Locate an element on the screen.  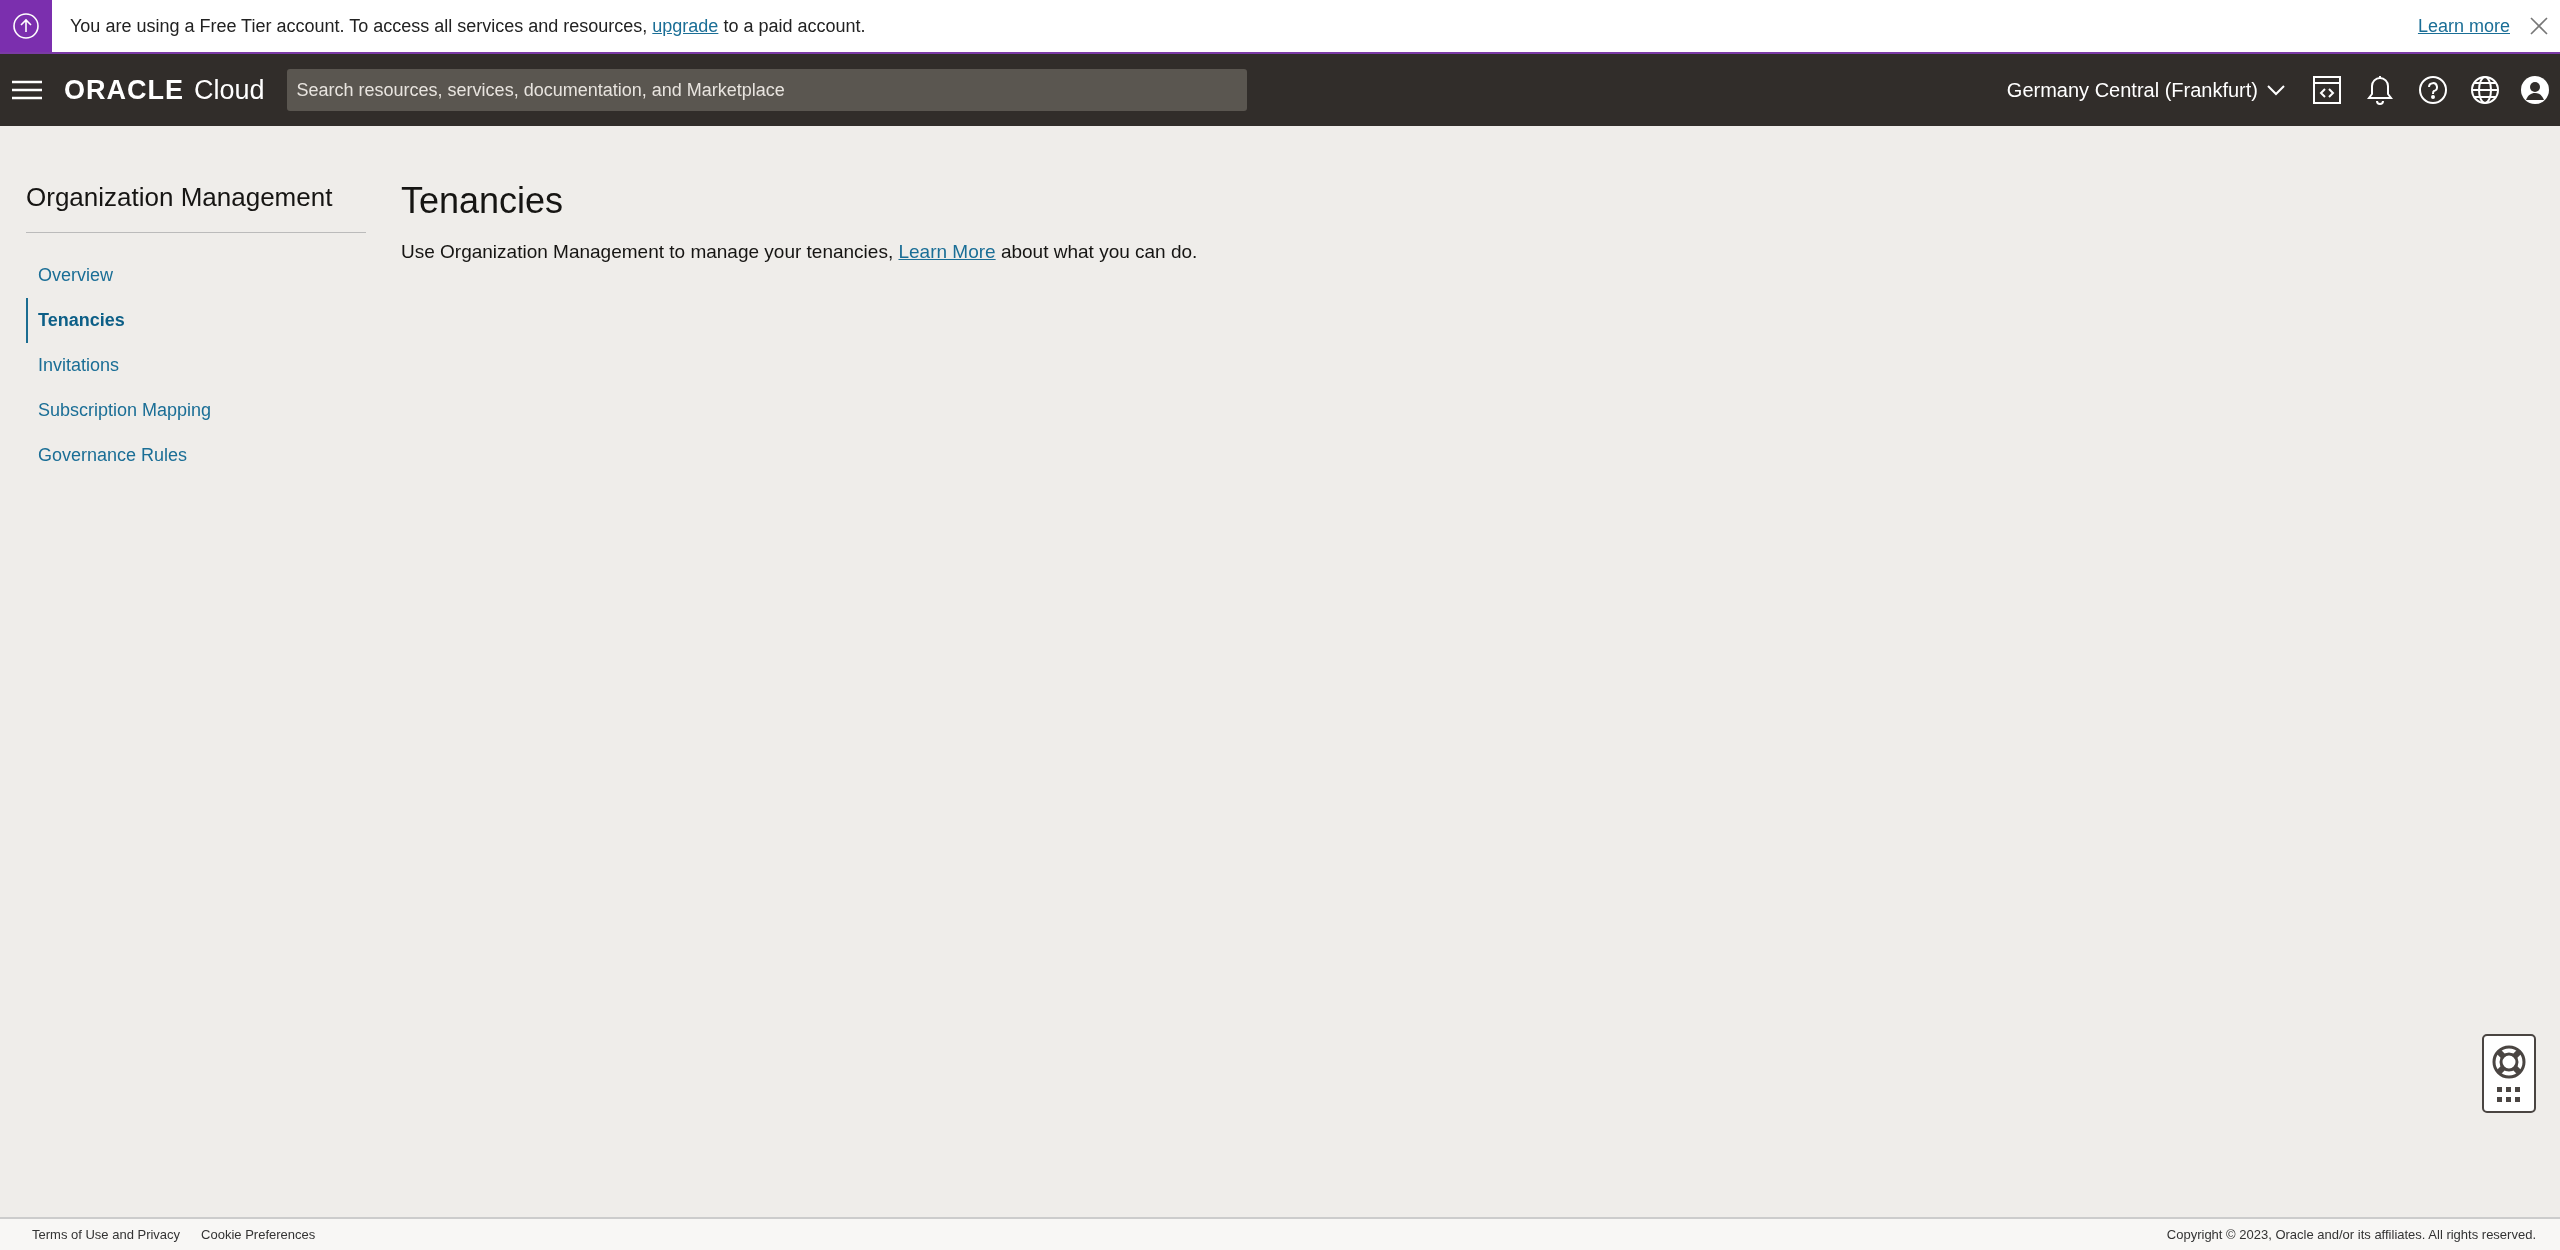
help-icon is located at coordinates (2433, 90).